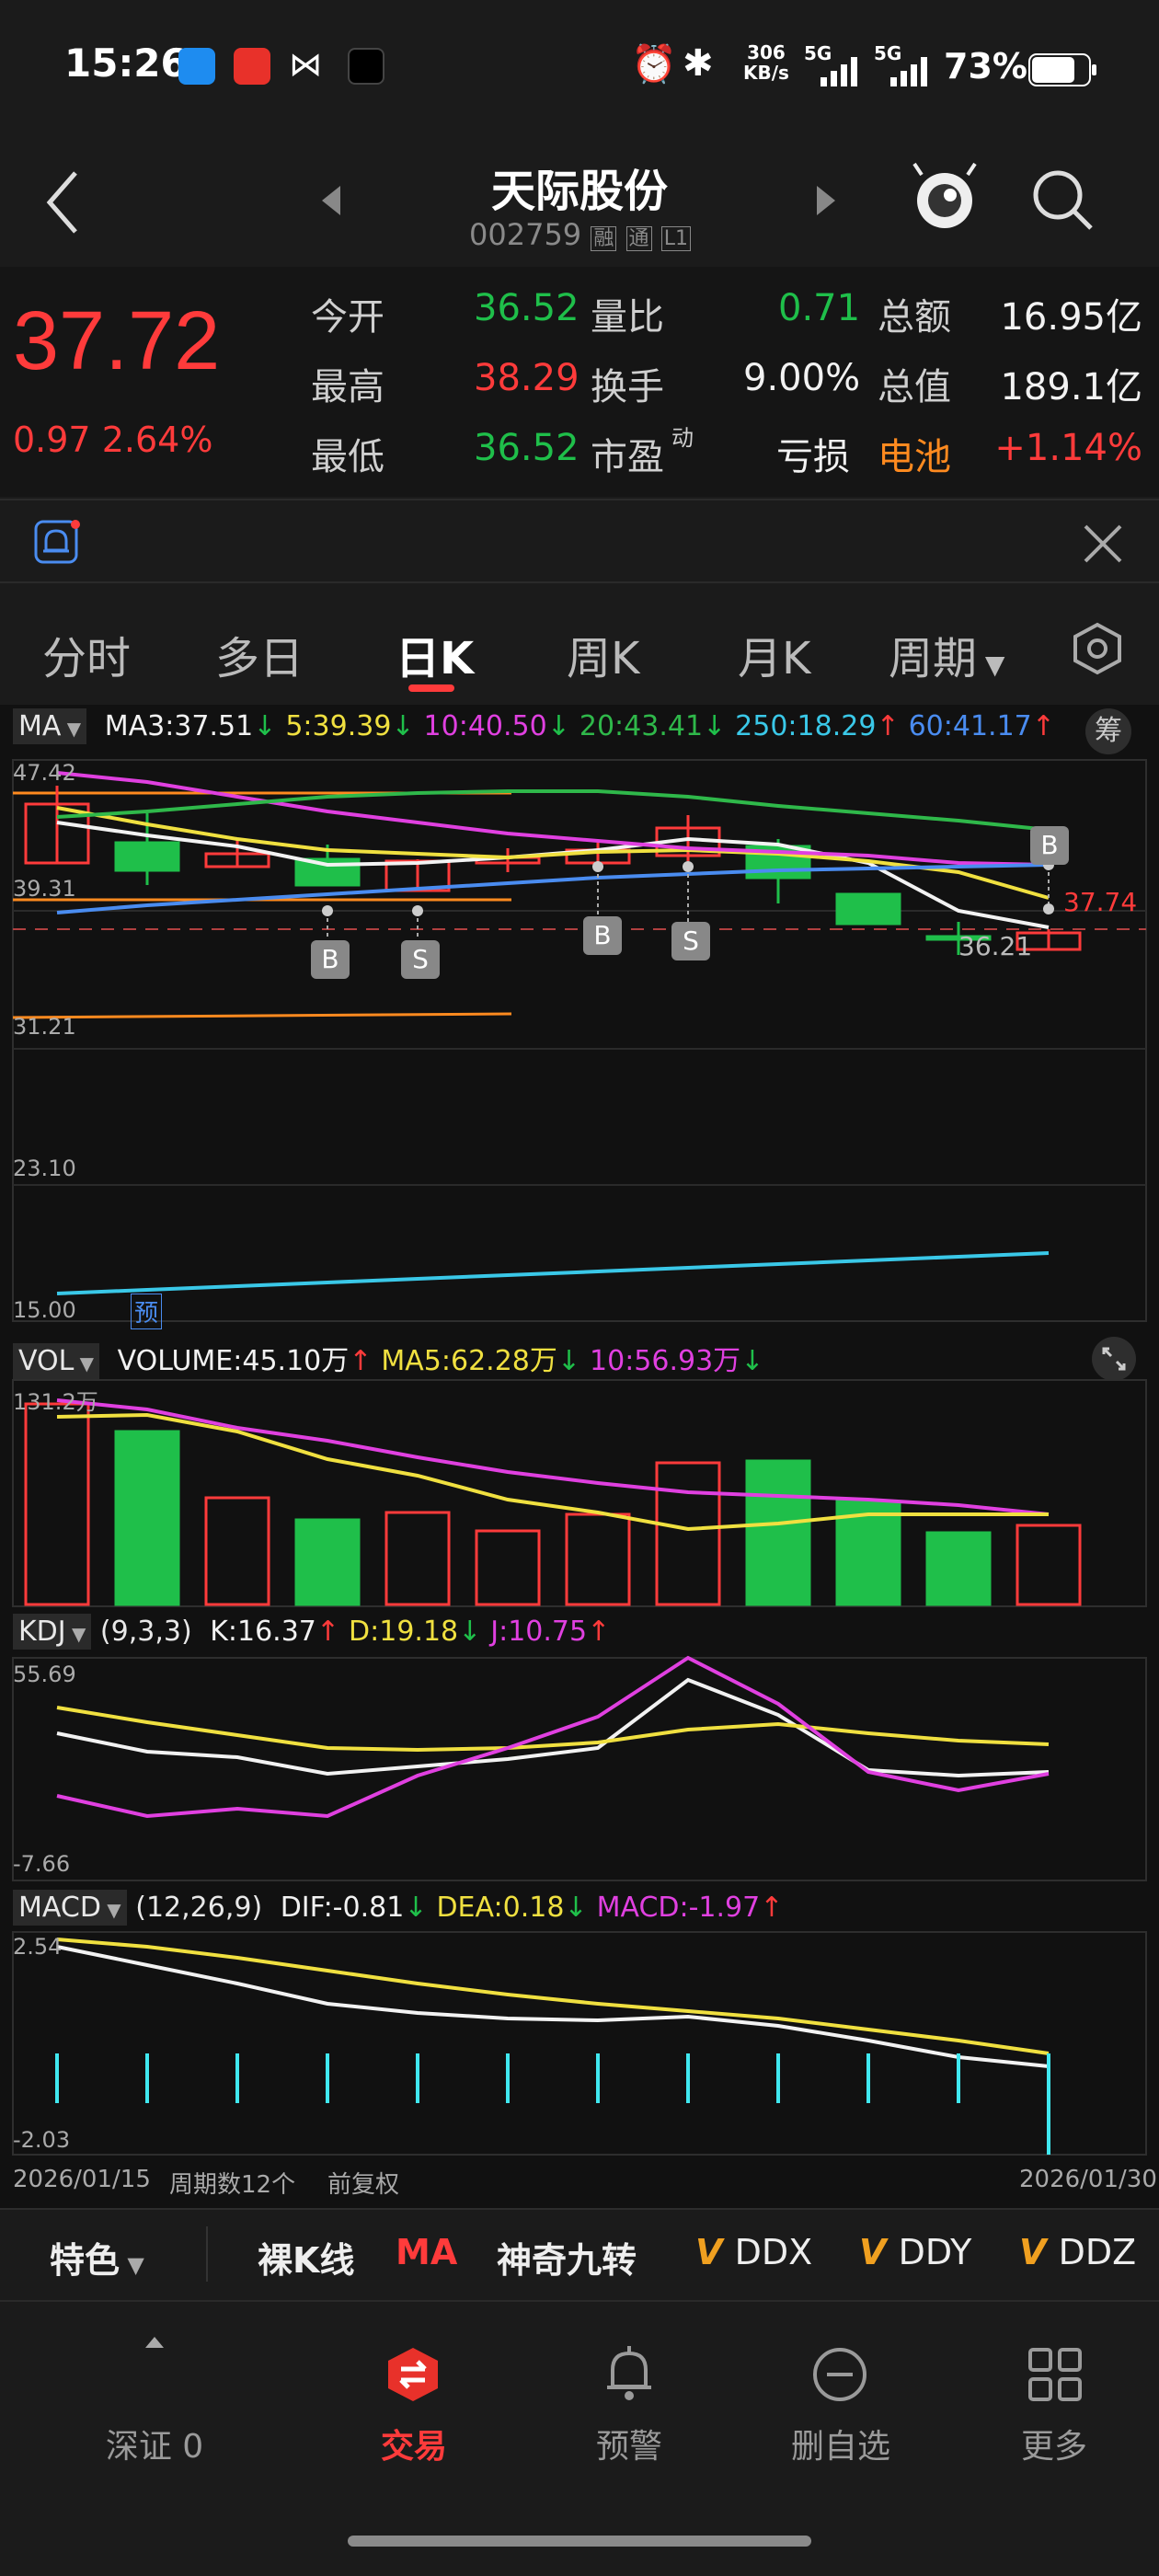  Describe the element at coordinates (232, 2185) in the screenshot. I see `period-count: 周期数12个` at that location.